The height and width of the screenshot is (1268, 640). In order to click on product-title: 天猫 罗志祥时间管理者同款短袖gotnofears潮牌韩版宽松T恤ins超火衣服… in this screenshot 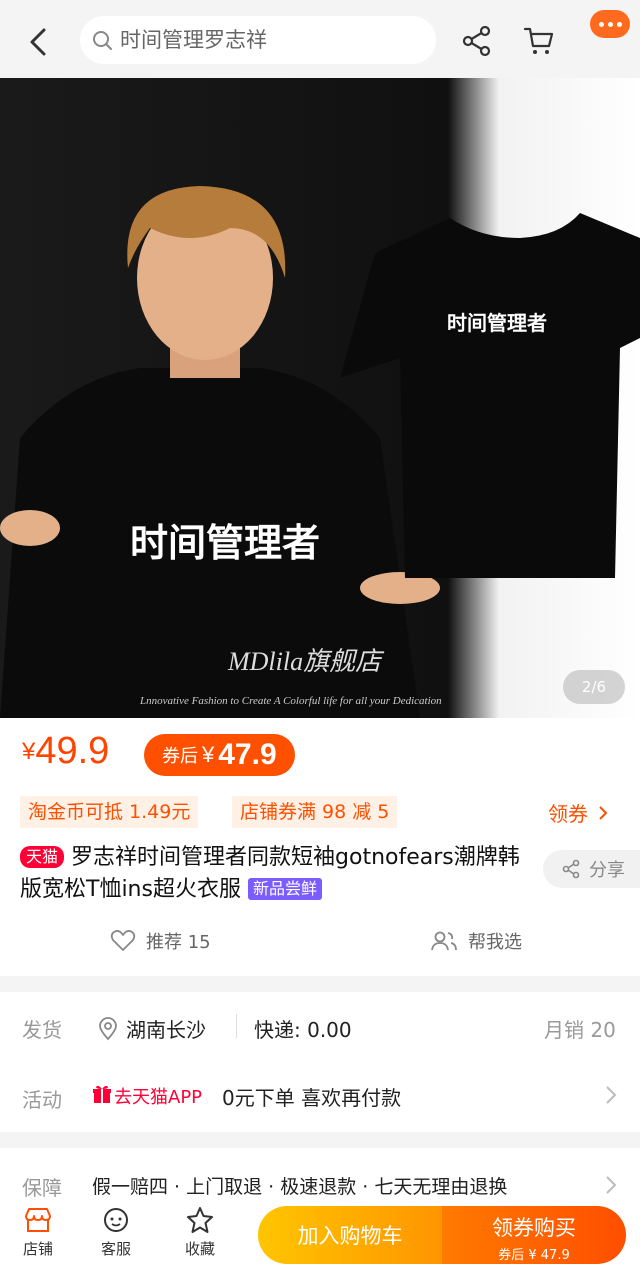, I will do `click(280, 874)`.